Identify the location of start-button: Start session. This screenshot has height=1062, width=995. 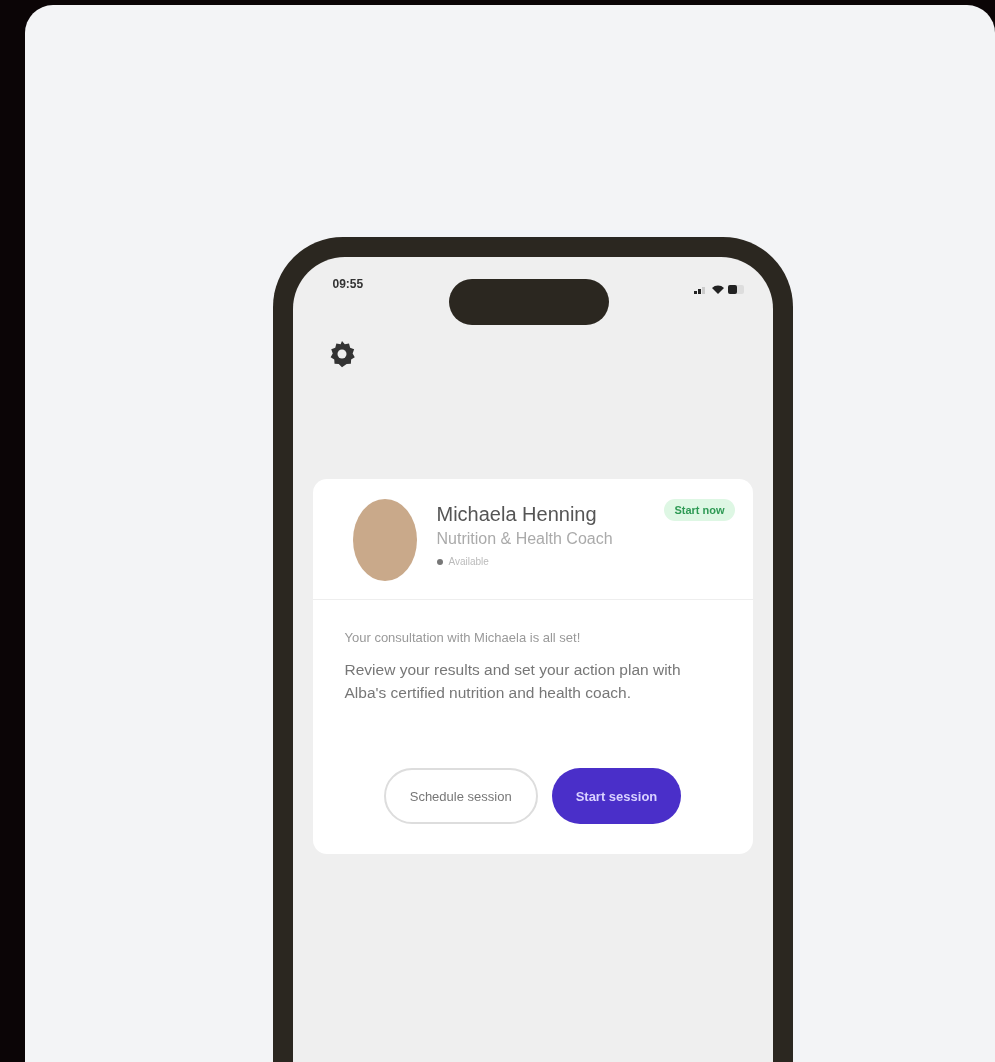
(616, 796).